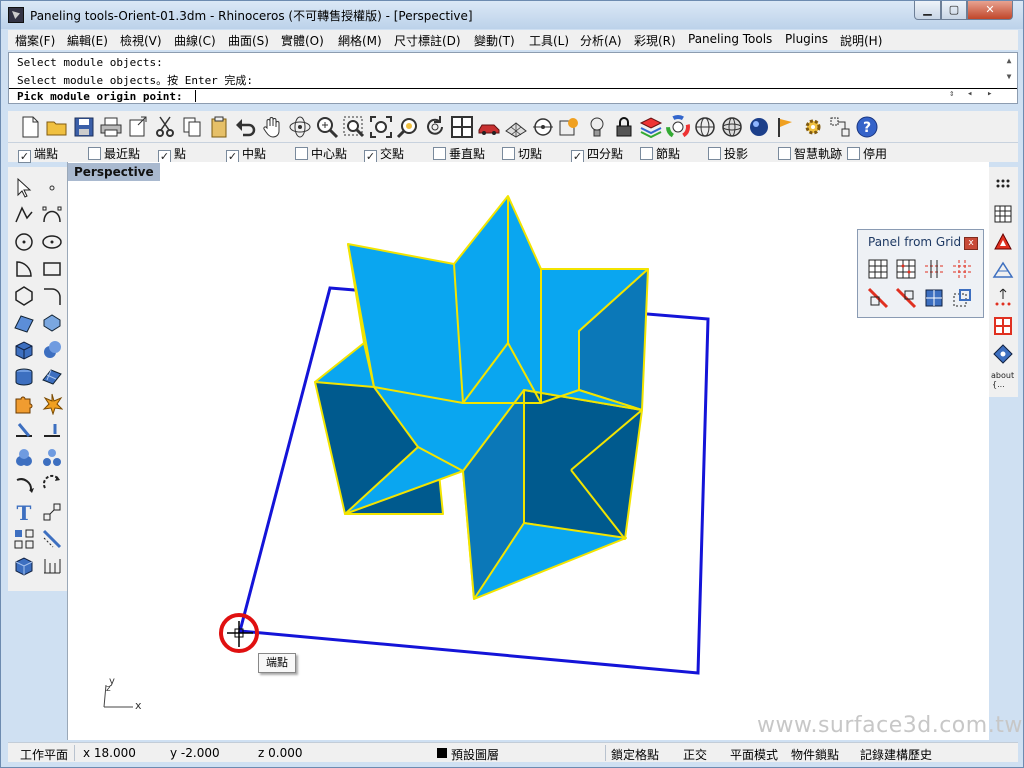 The image size is (1024, 768). I want to click on offset-grid-icon, so click(1003, 298).